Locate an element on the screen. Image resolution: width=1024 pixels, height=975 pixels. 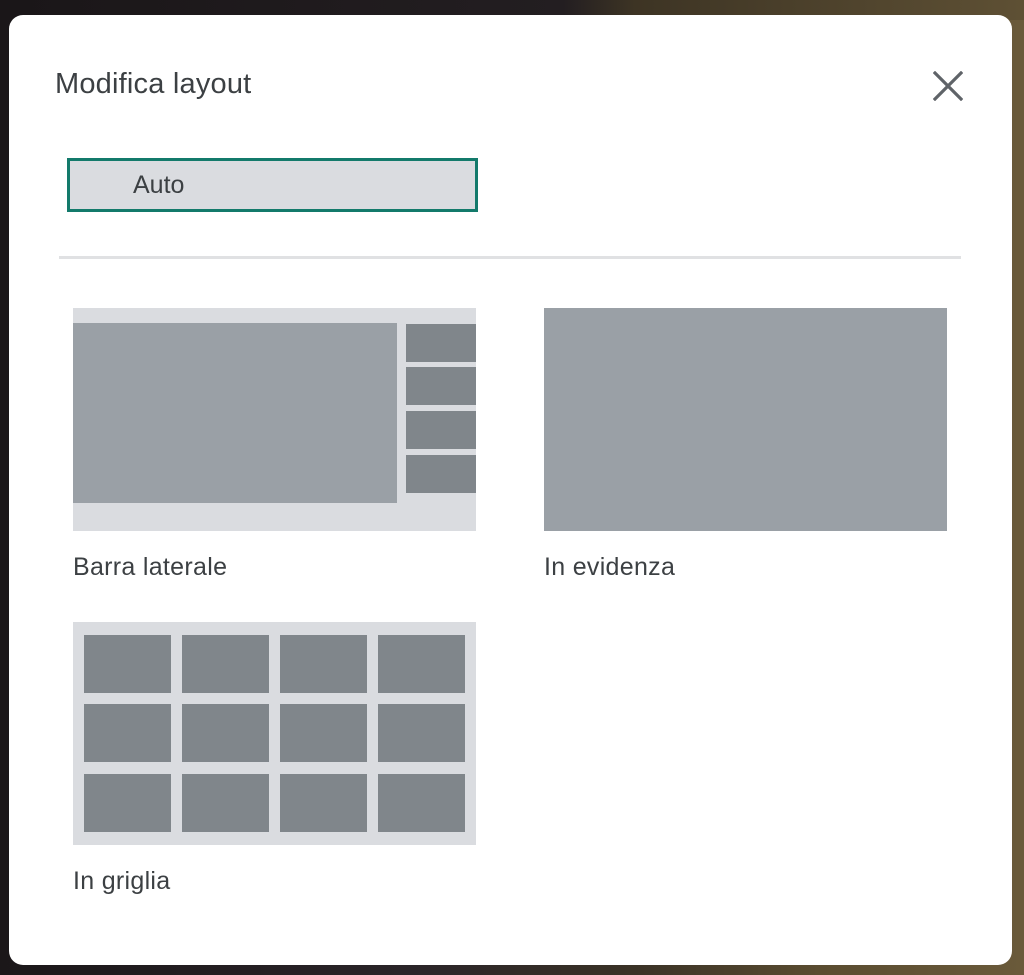
layout-option-label: Barra laterale is located at coordinates (150, 567).